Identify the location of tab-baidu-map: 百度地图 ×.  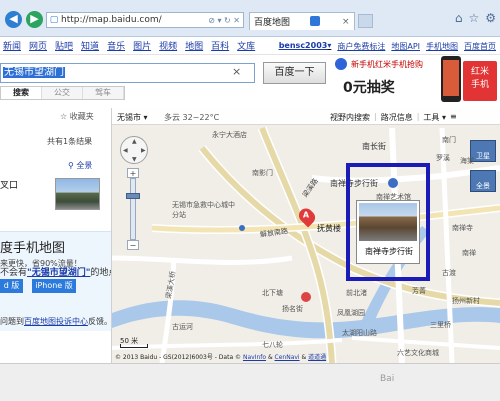
(302, 21).